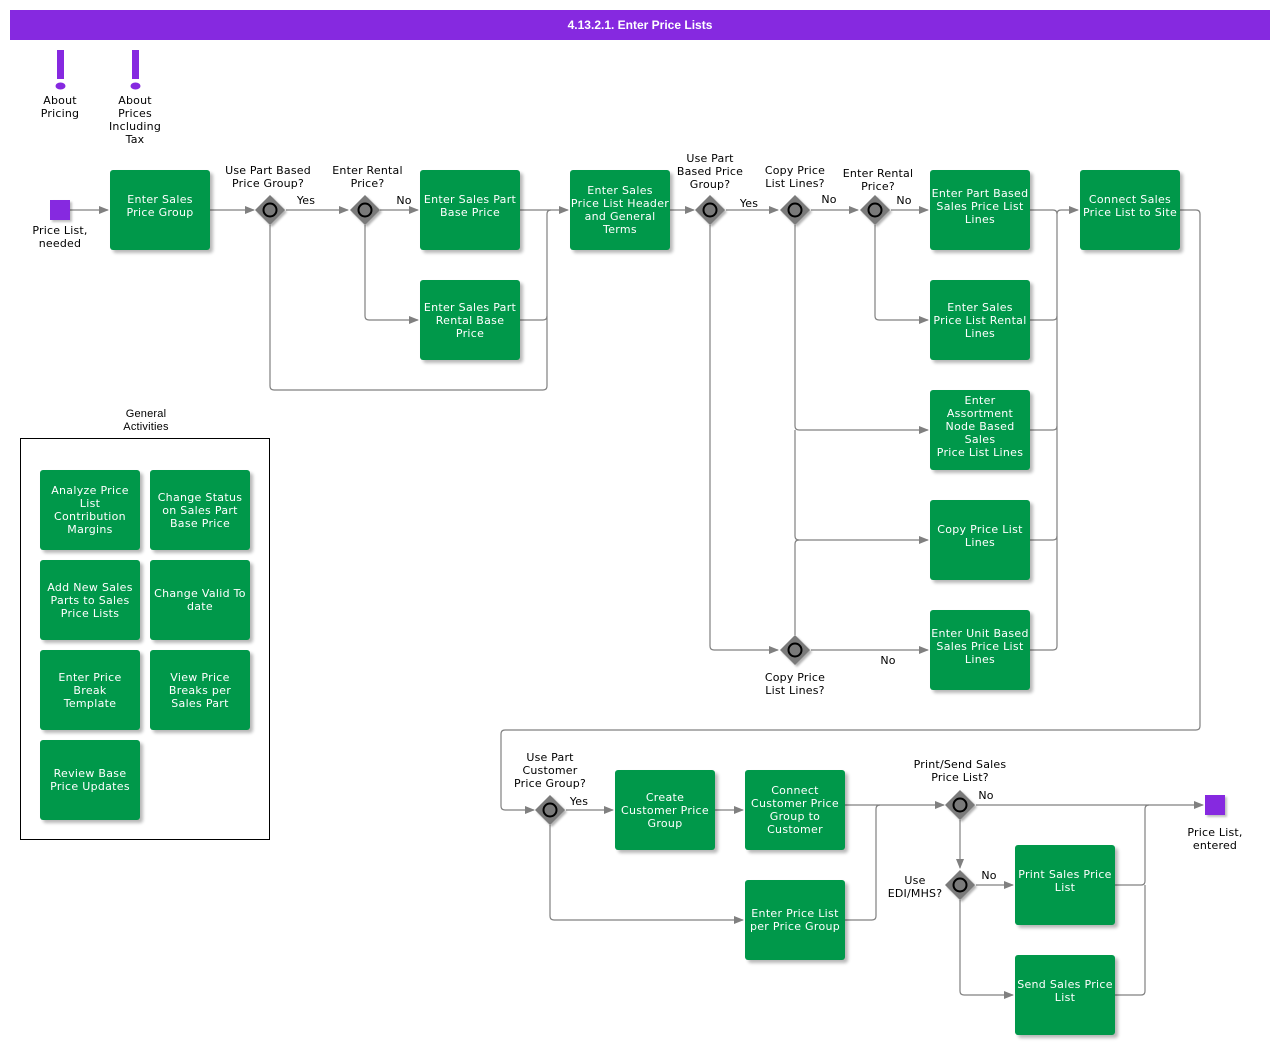  Describe the element at coordinates (1065, 881) in the screenshot. I see `task-label: Print Sales Price List` at that location.